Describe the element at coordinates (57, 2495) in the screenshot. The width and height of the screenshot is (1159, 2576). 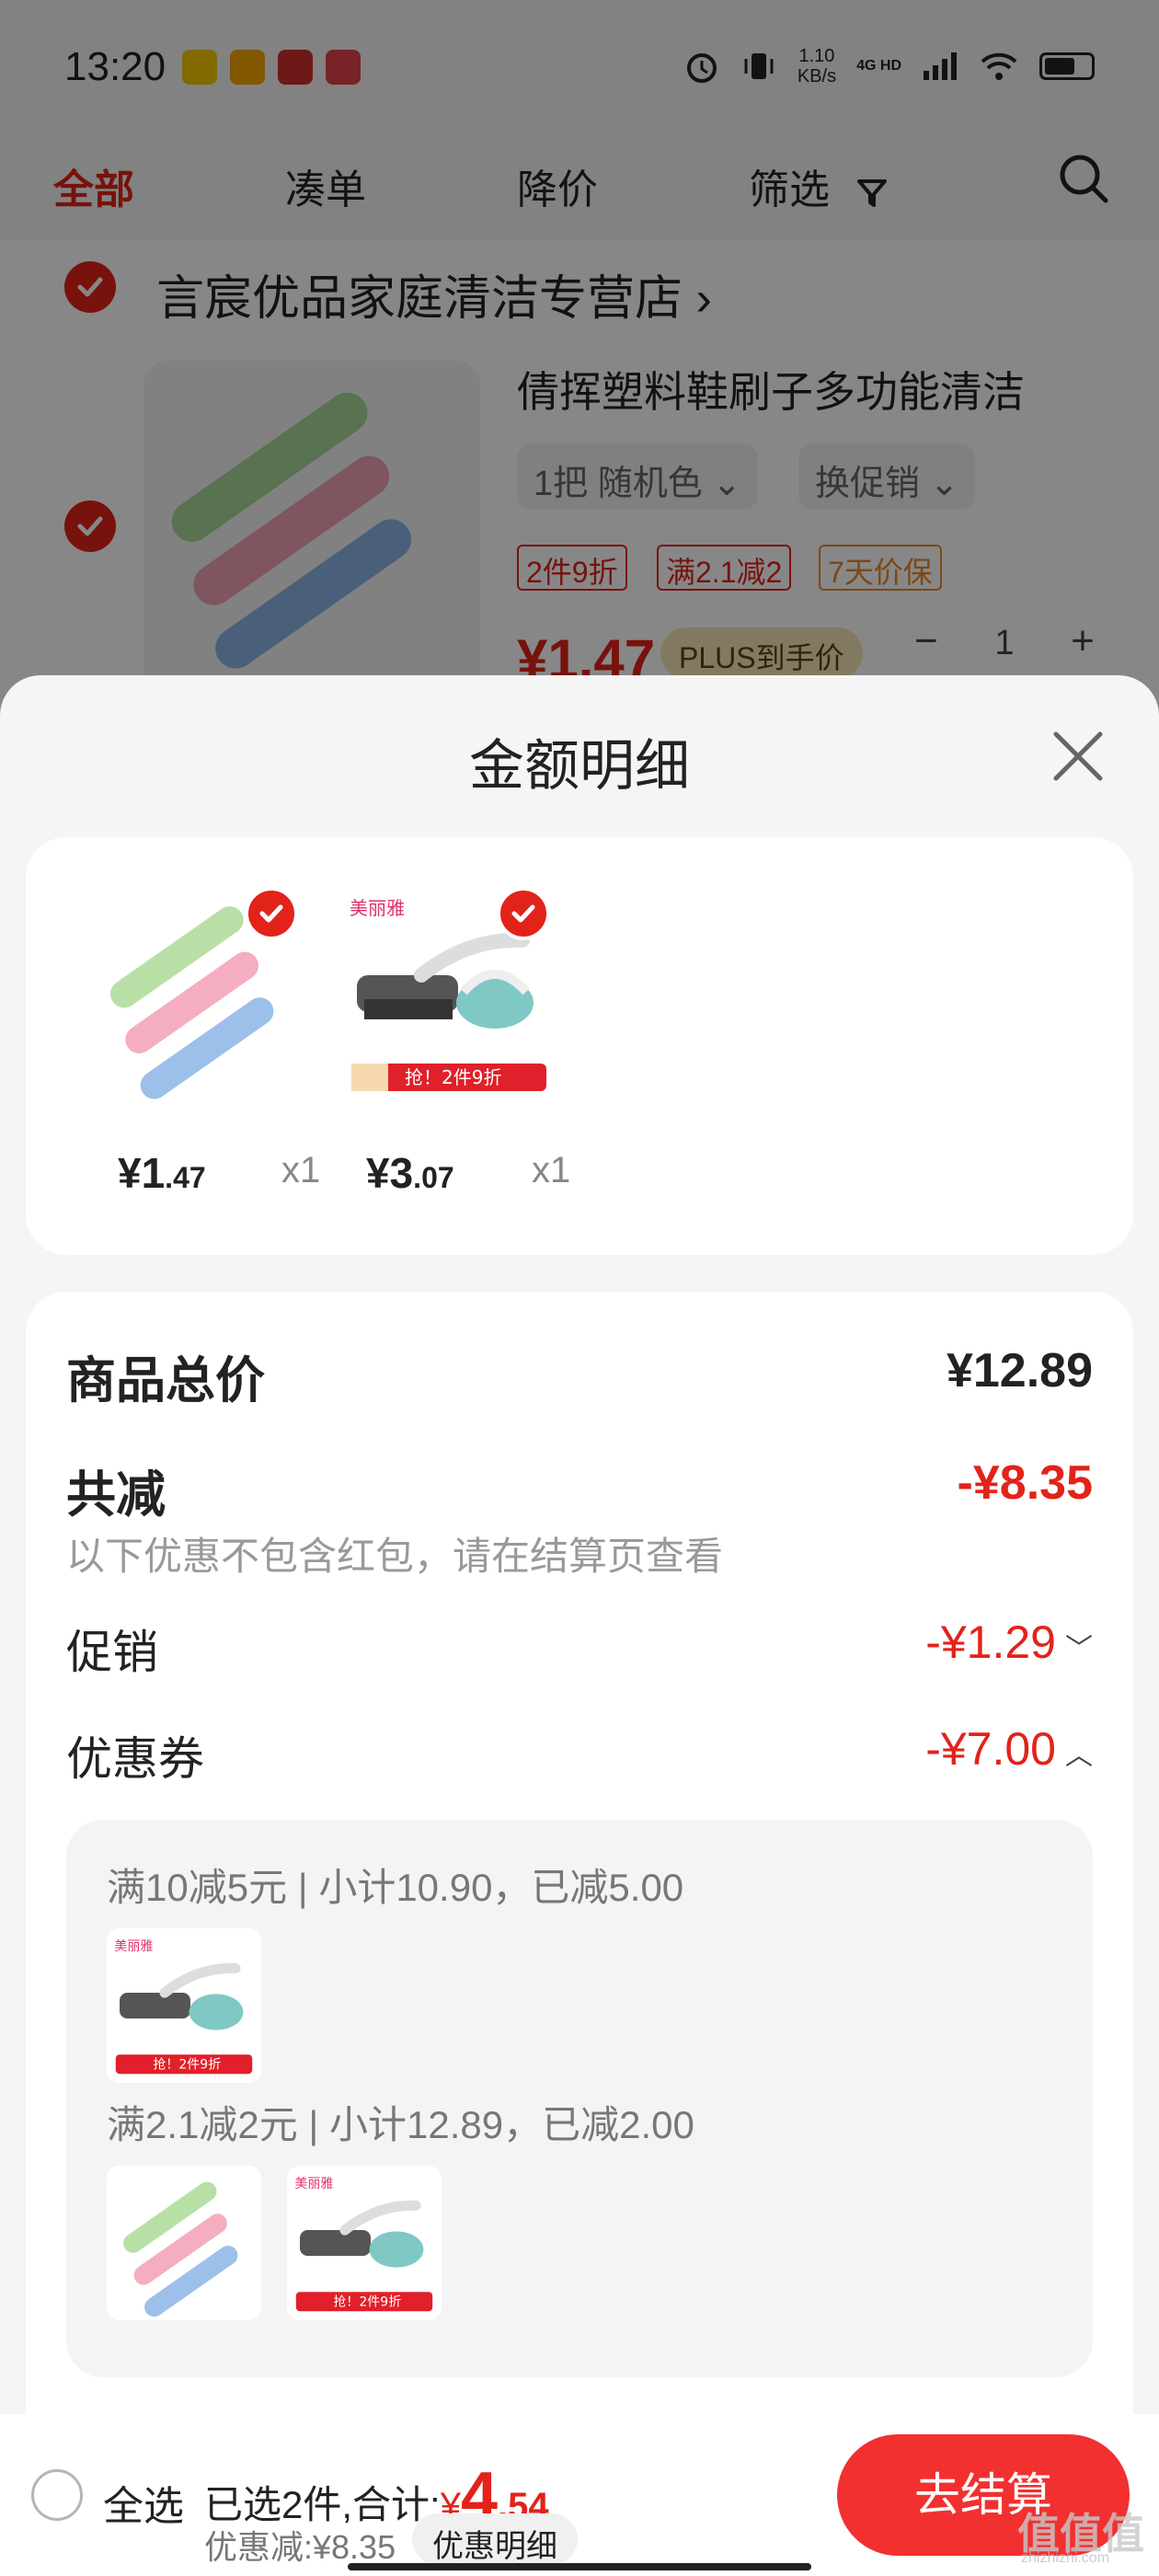
I see `select-all-checkbox` at that location.